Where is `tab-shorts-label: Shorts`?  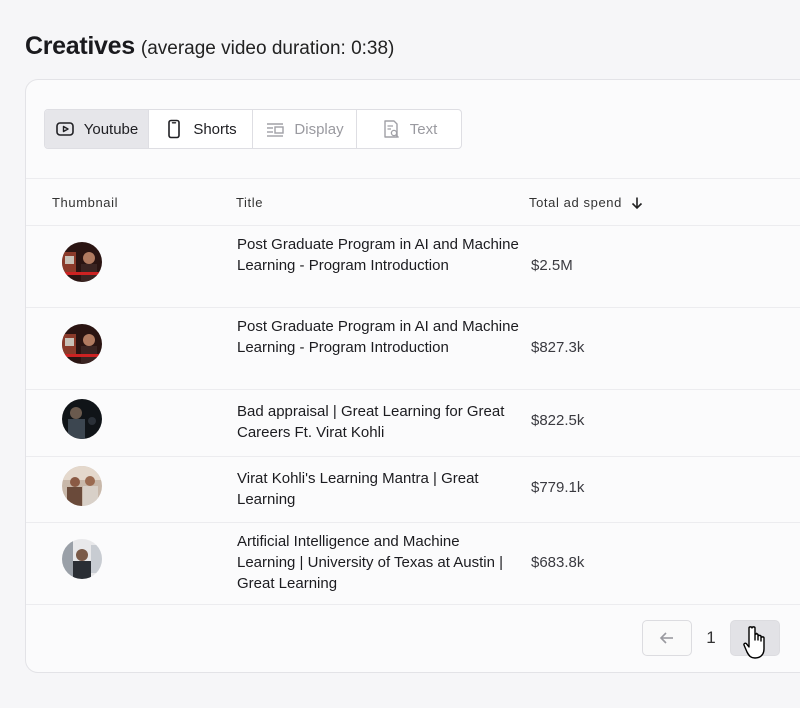 tab-shorts-label: Shorts is located at coordinates (215, 129).